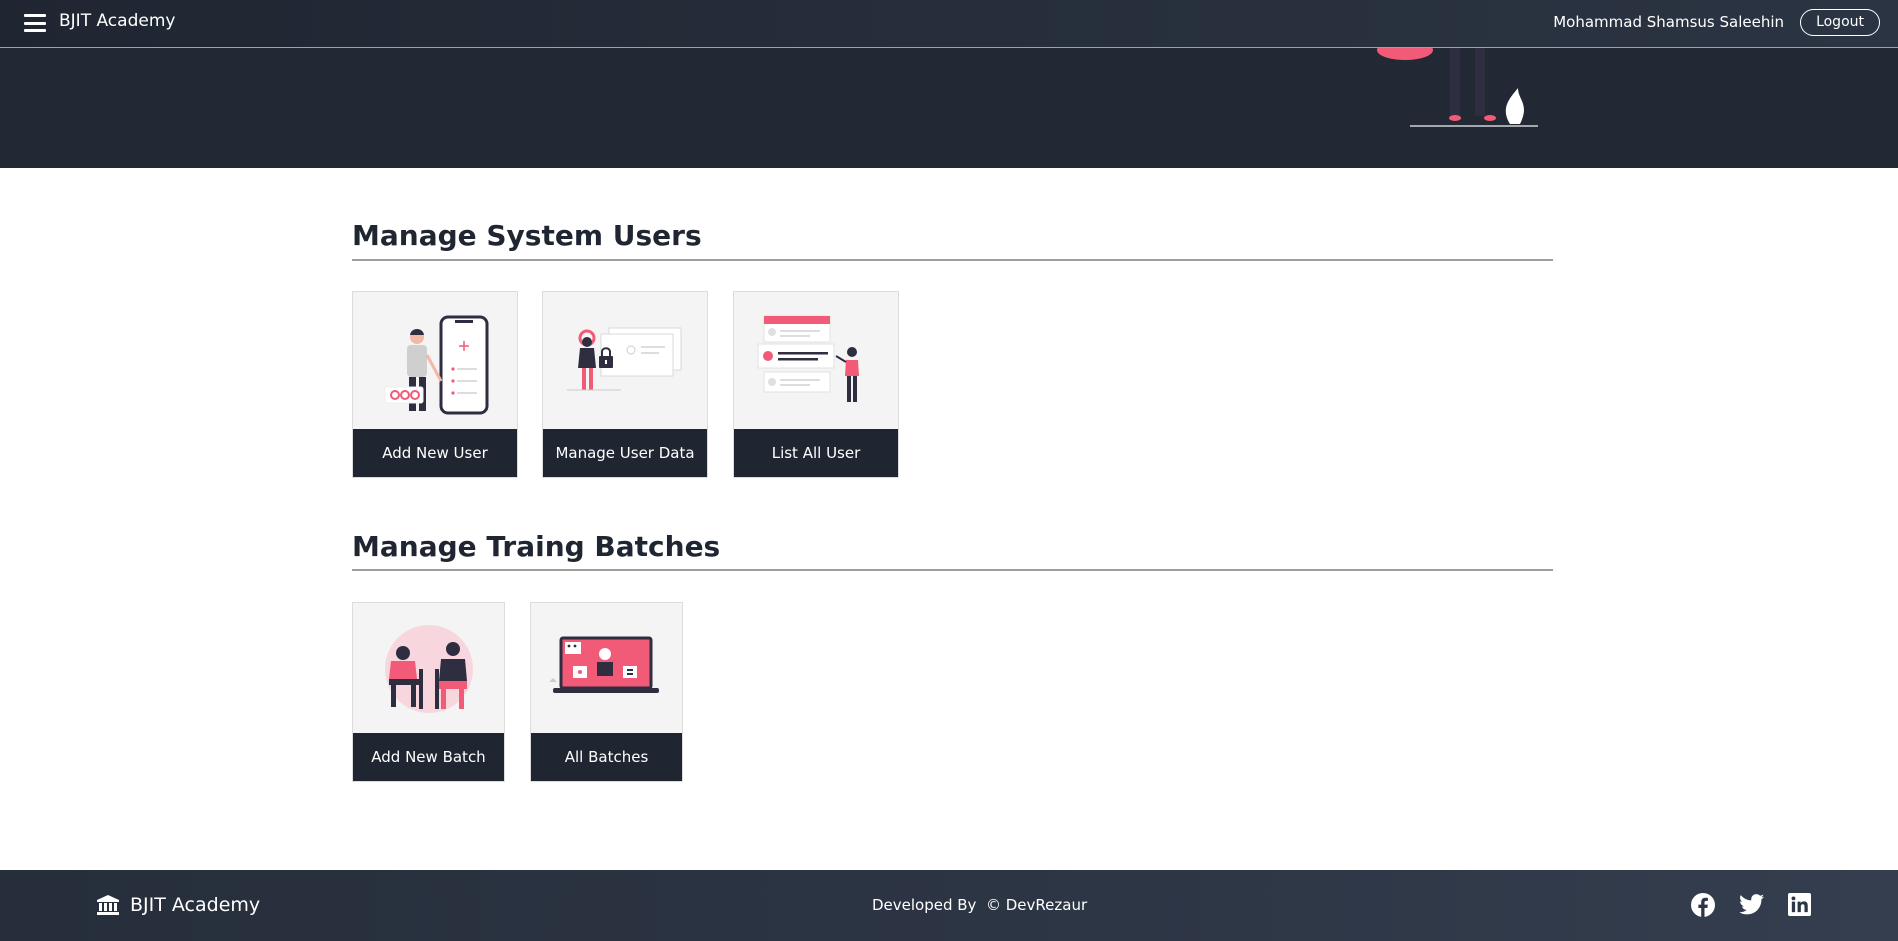  I want to click on card-label: Add New Batch, so click(428, 757).